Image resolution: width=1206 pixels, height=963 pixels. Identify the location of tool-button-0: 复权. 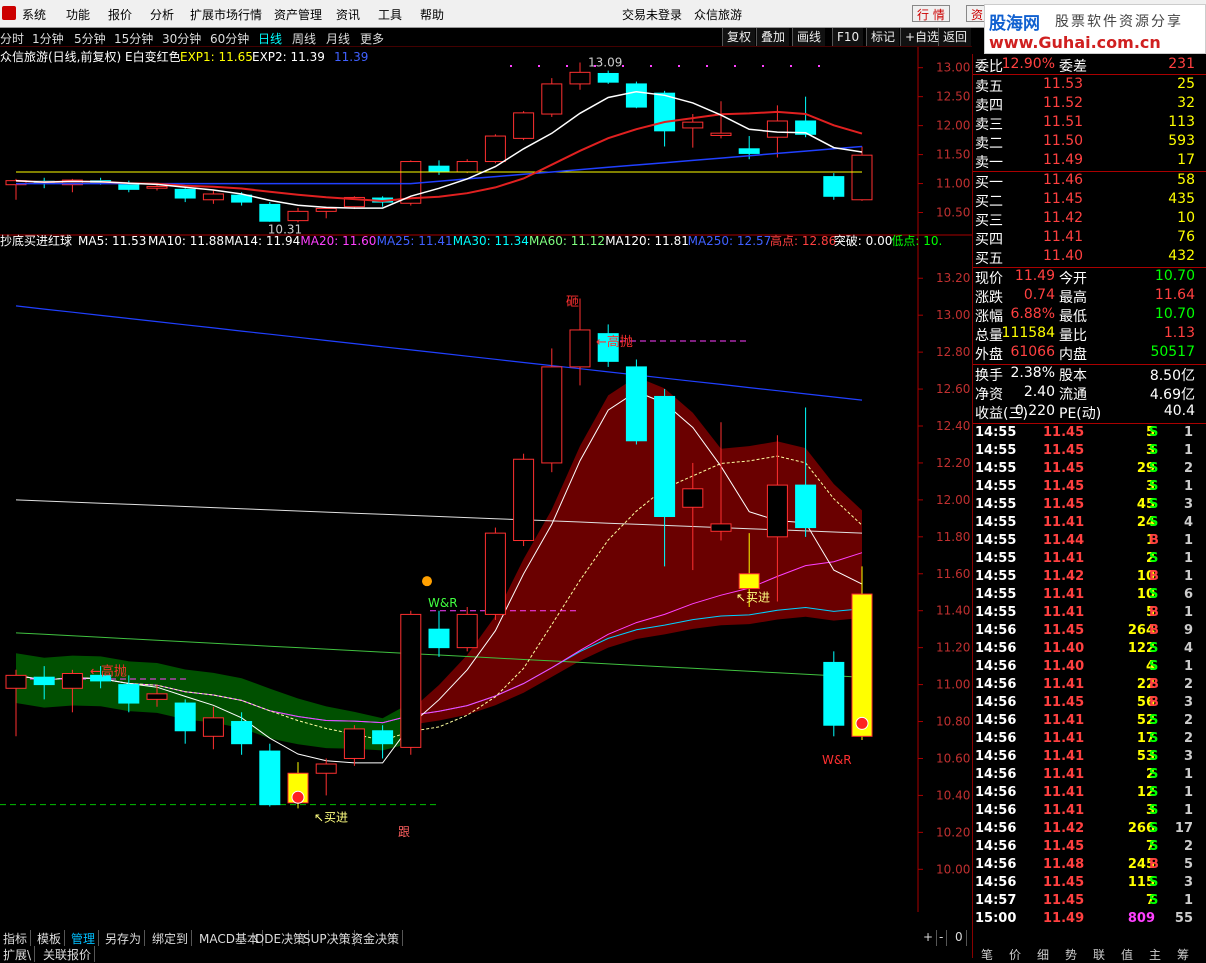
(739, 37).